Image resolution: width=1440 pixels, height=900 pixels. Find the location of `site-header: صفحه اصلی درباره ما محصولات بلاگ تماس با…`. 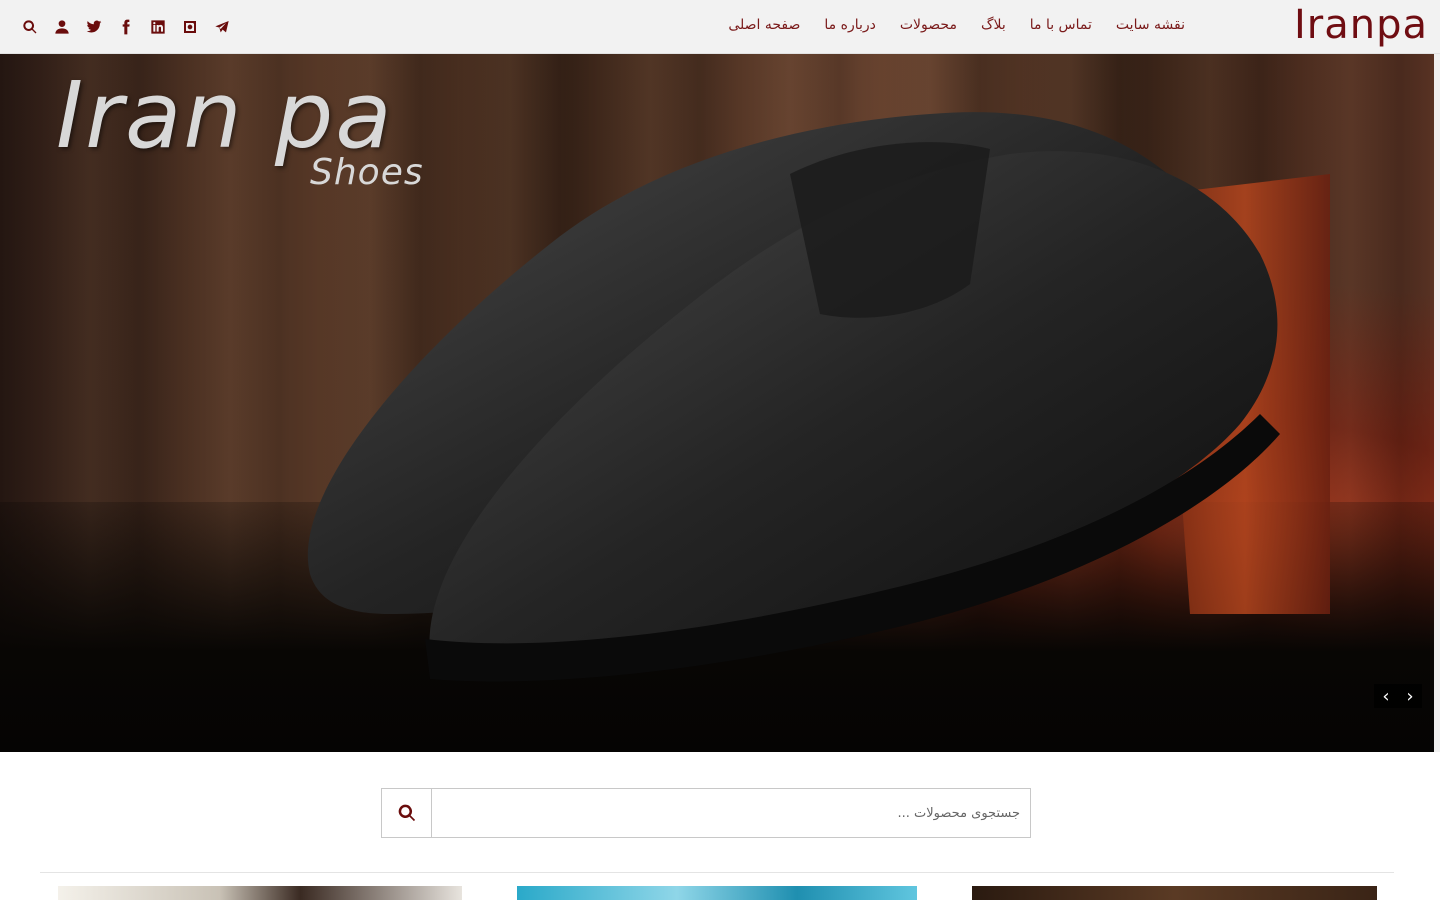

site-header: صفحه اصلی درباره ما محصولات بلاگ تماس با… is located at coordinates (720, 27).